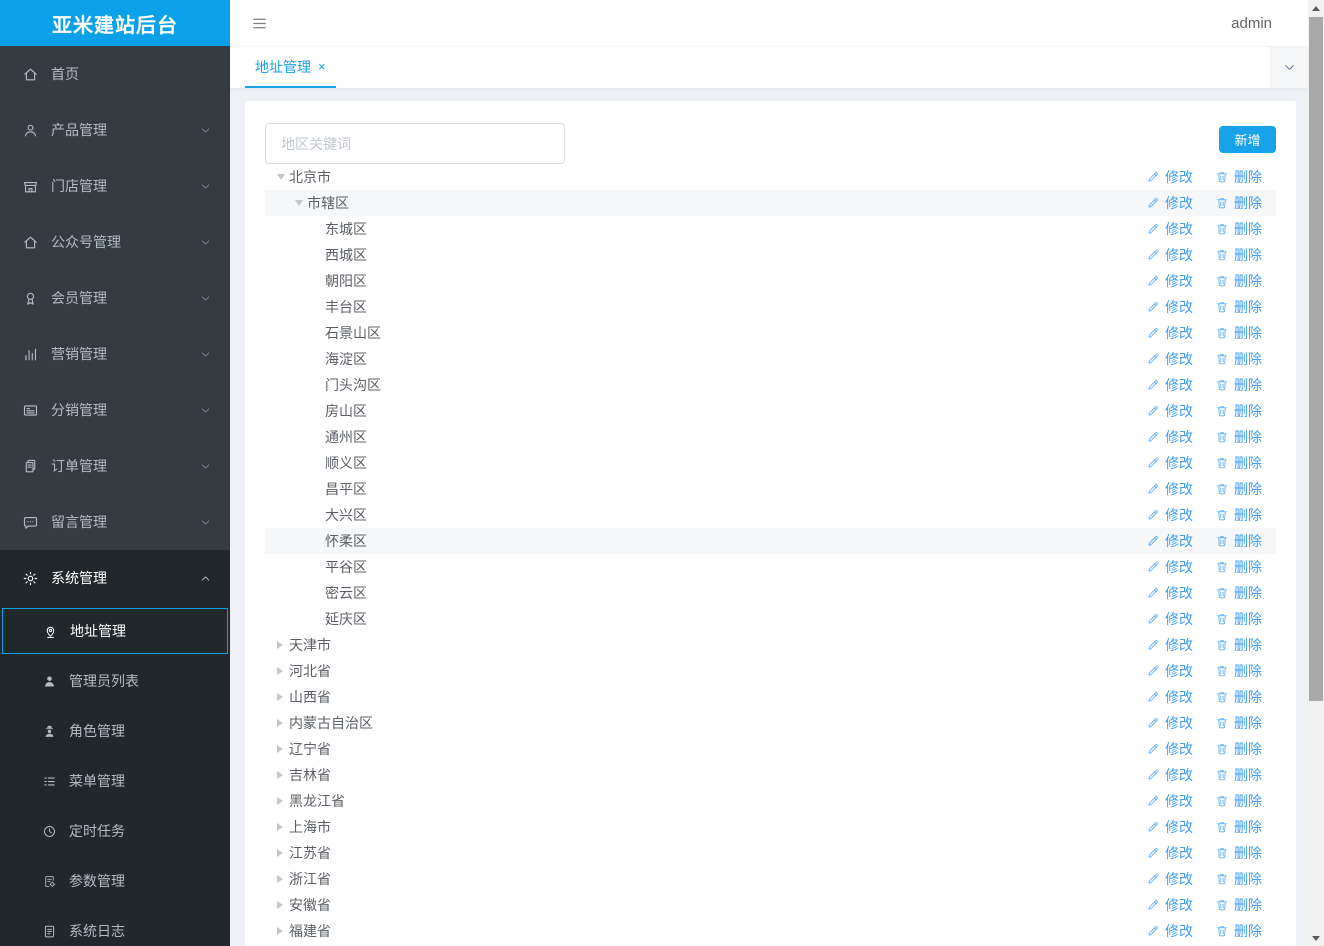 The width and height of the screenshot is (1324, 946). I want to click on tab-address-management: 地址管理 ×, so click(290, 67).